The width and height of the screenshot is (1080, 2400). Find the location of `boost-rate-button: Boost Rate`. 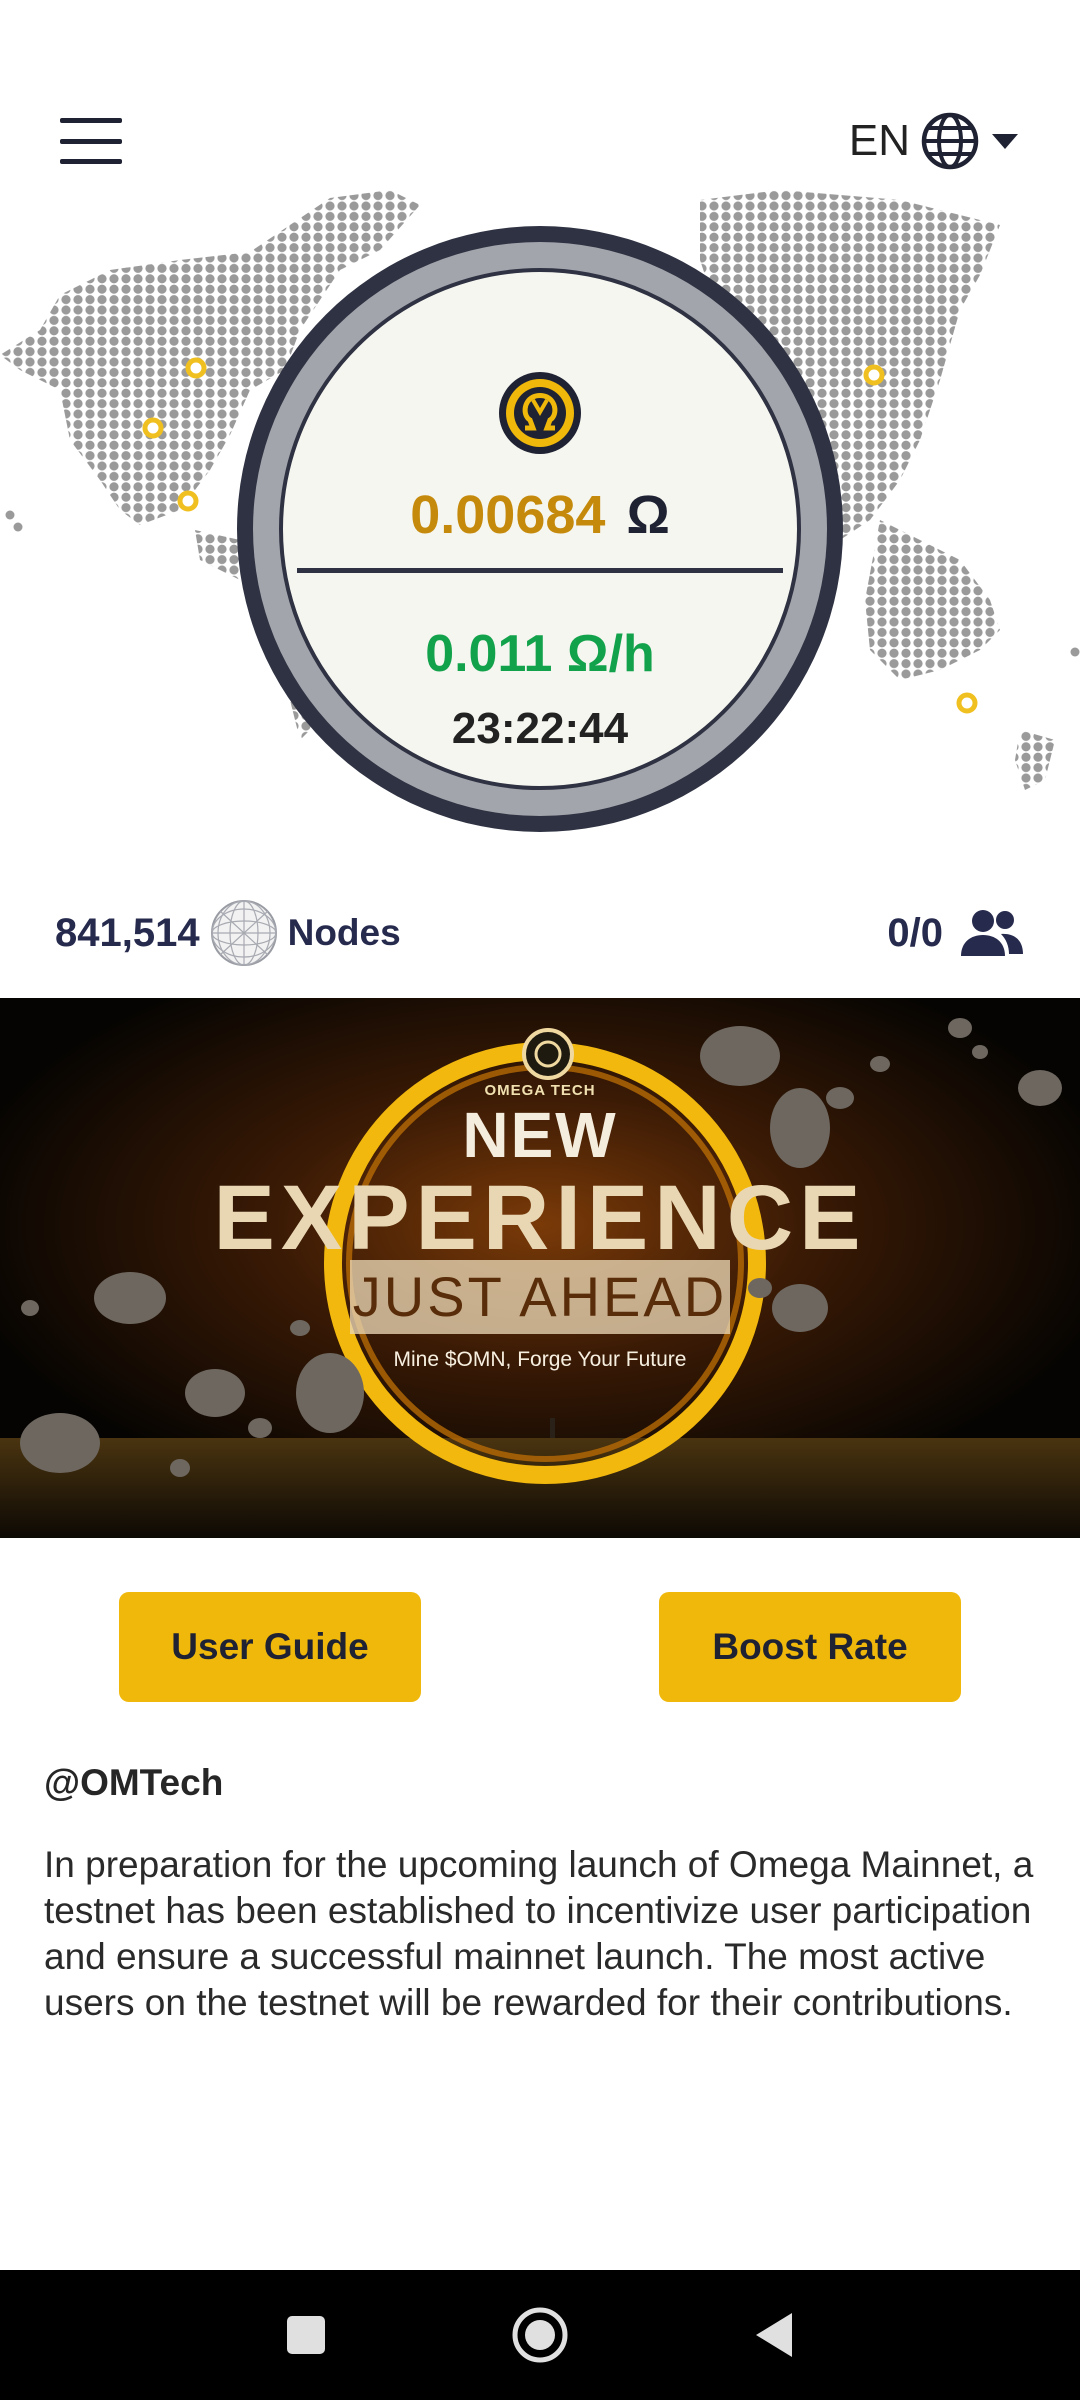

boost-rate-button: Boost Rate is located at coordinates (810, 1647).